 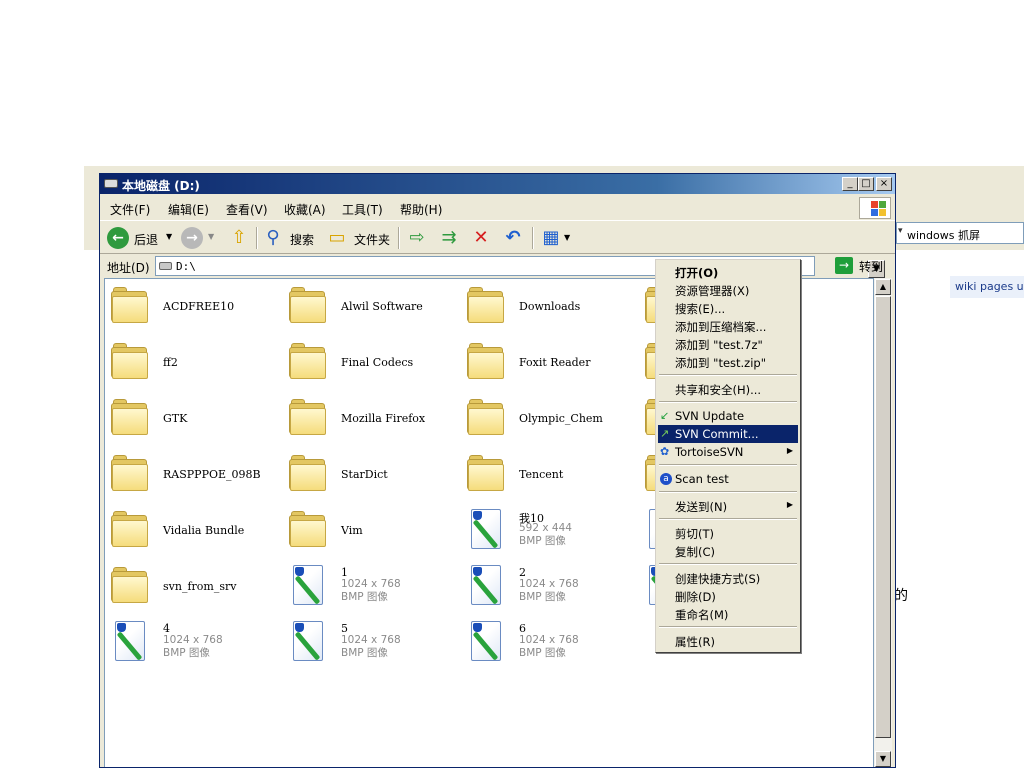 What do you see at coordinates (883, 517) in the screenshot?
I see `scroll-thumb` at bounding box center [883, 517].